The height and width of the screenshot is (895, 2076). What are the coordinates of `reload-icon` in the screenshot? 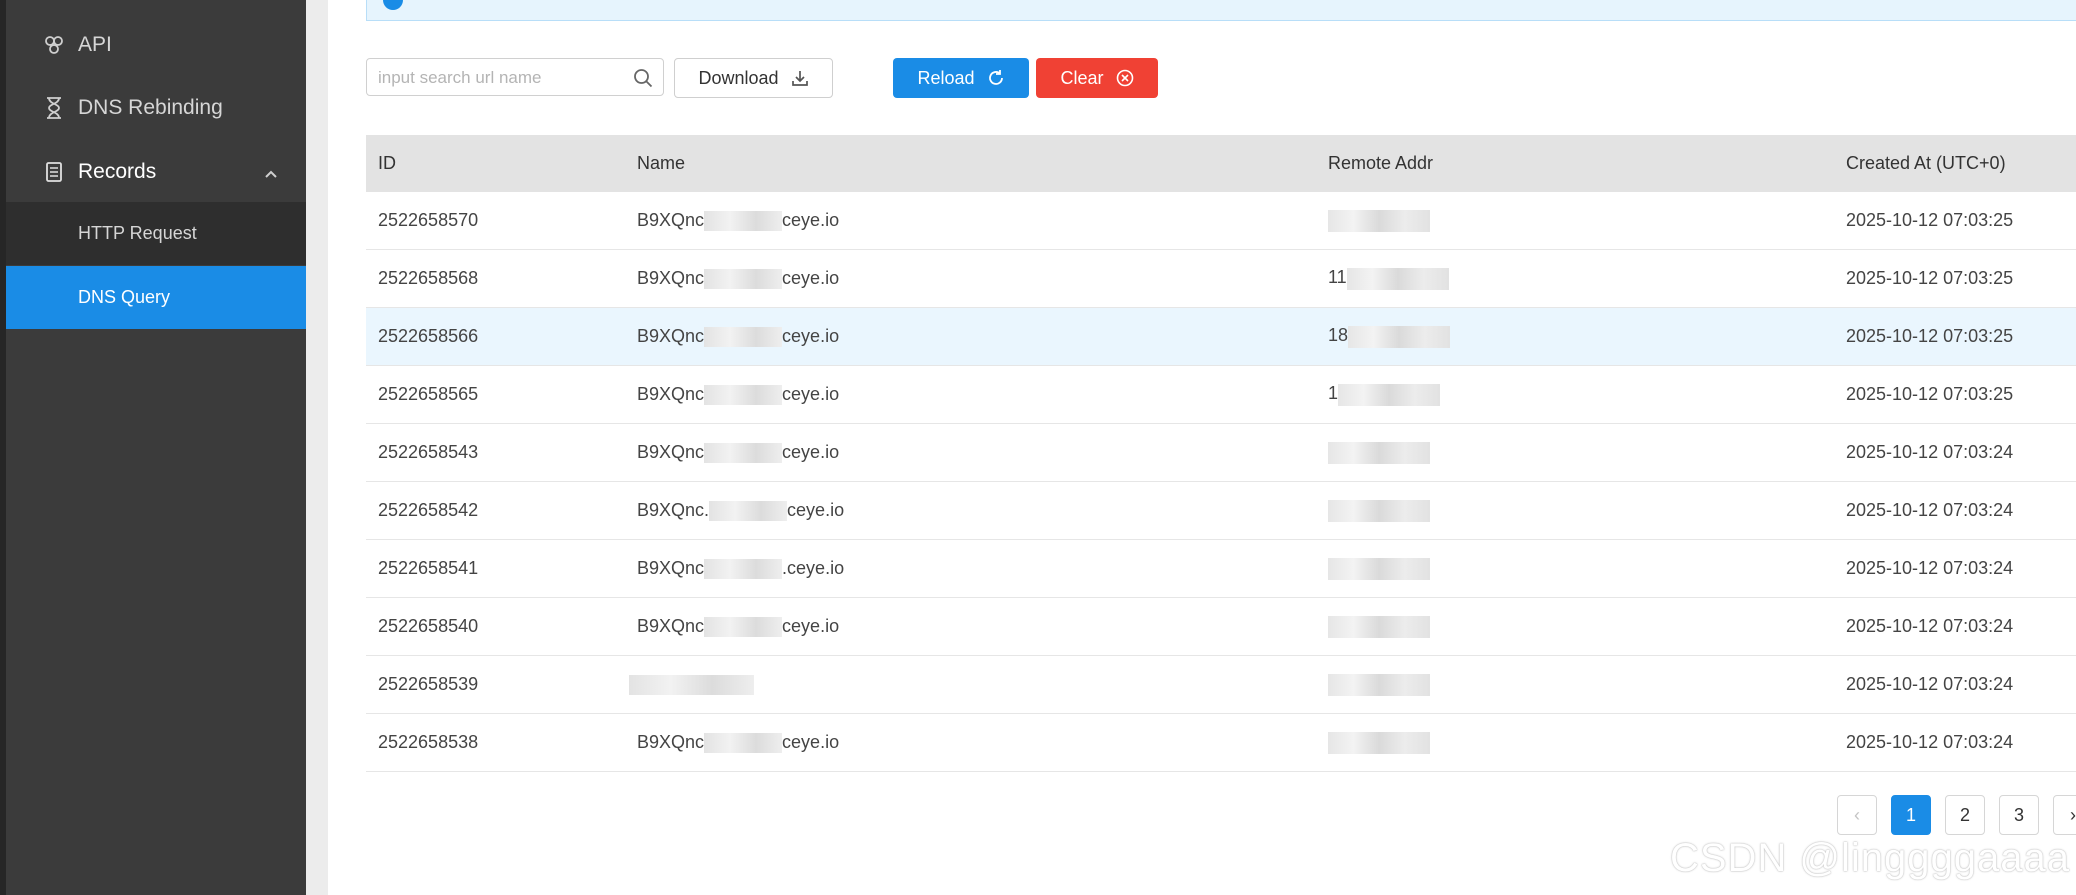 It's located at (996, 78).